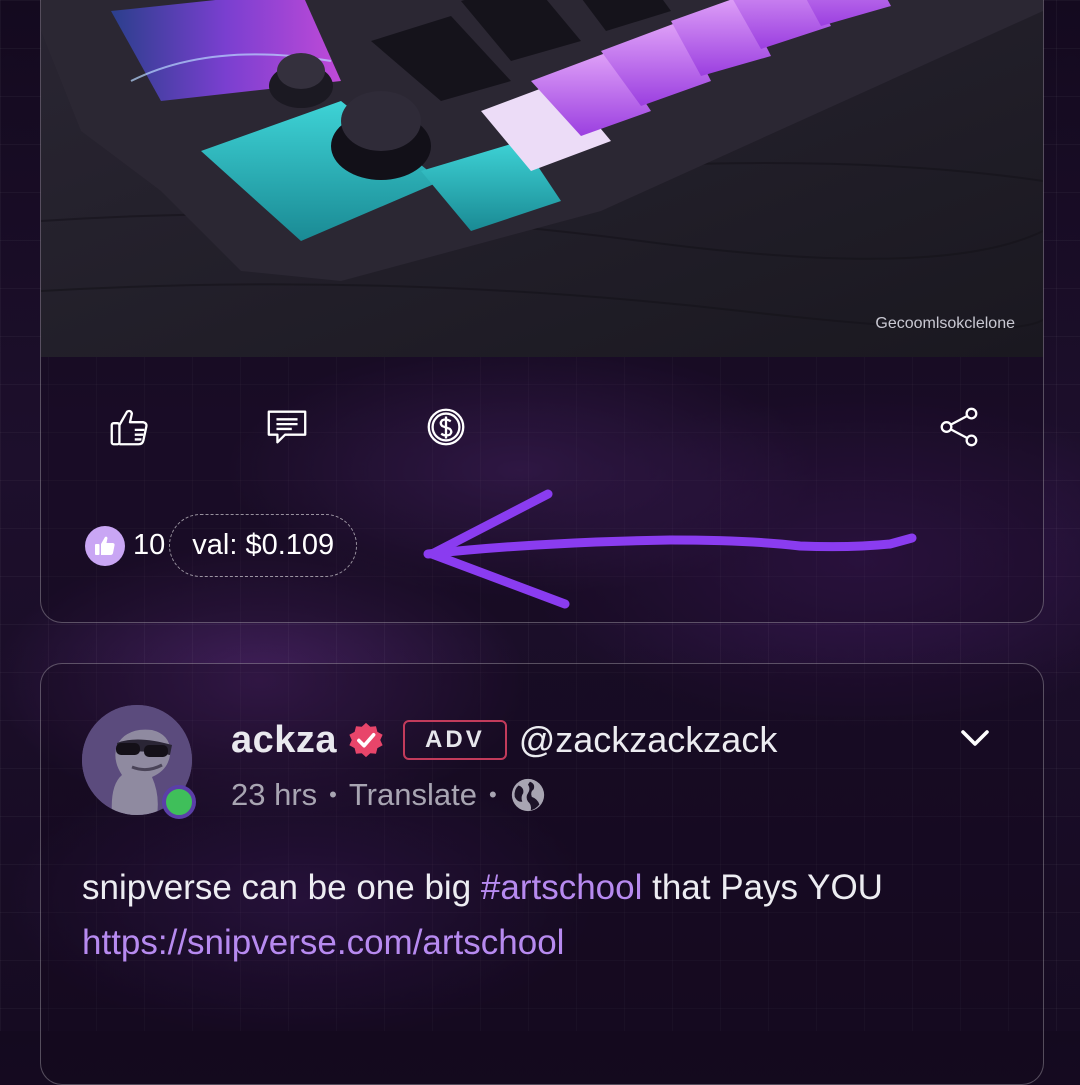 The width and height of the screenshot is (1080, 1085). What do you see at coordinates (284, 740) in the screenshot?
I see `author-name: ackza` at bounding box center [284, 740].